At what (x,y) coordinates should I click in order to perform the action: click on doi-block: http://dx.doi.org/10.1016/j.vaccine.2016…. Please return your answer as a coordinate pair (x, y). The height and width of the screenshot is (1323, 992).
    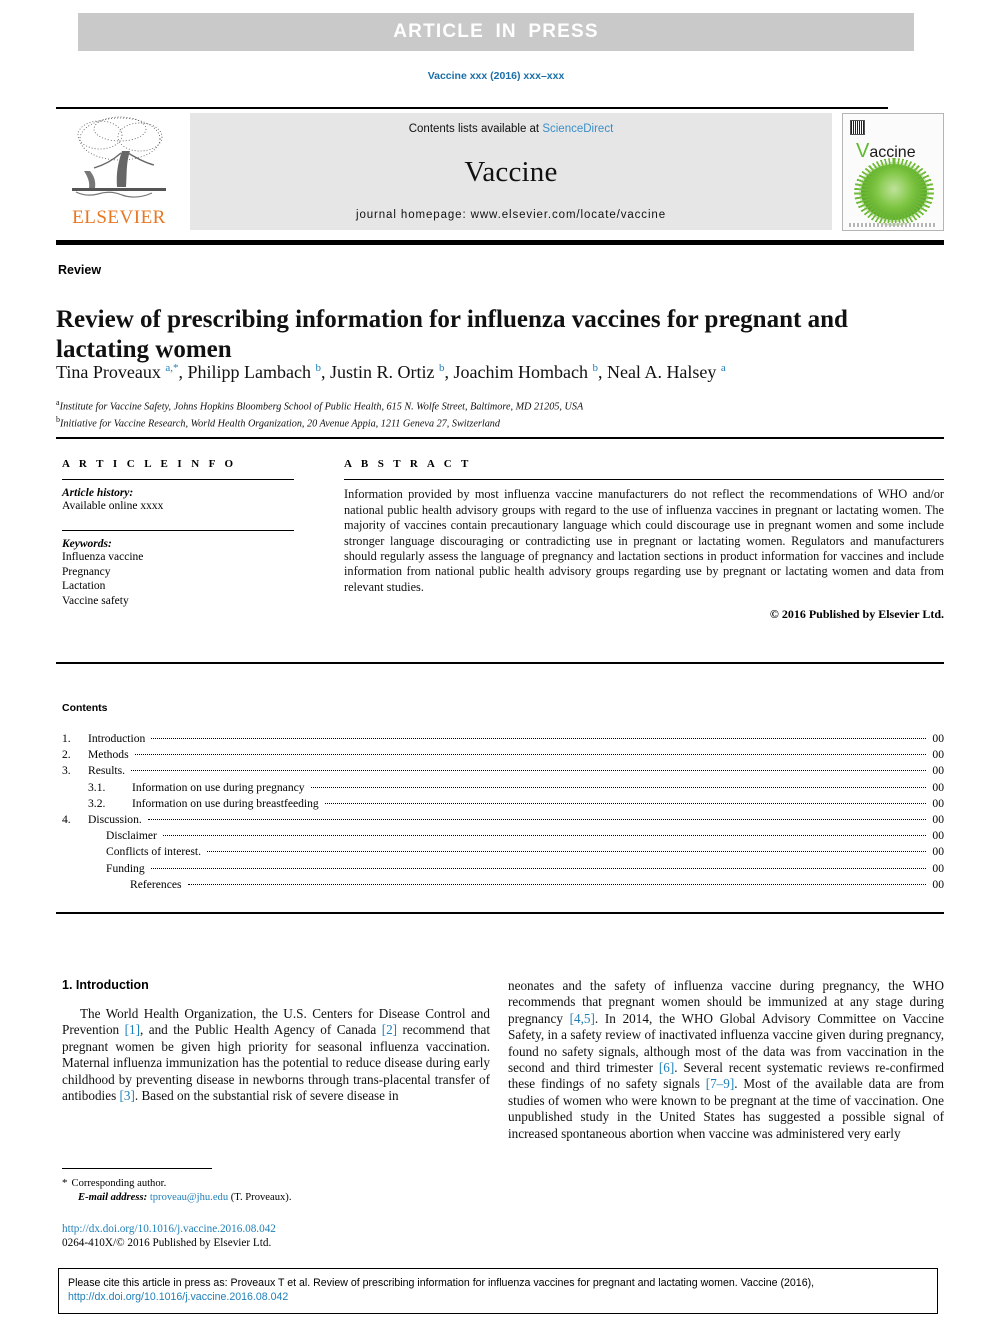
    Looking at the image, I should click on (277, 1236).